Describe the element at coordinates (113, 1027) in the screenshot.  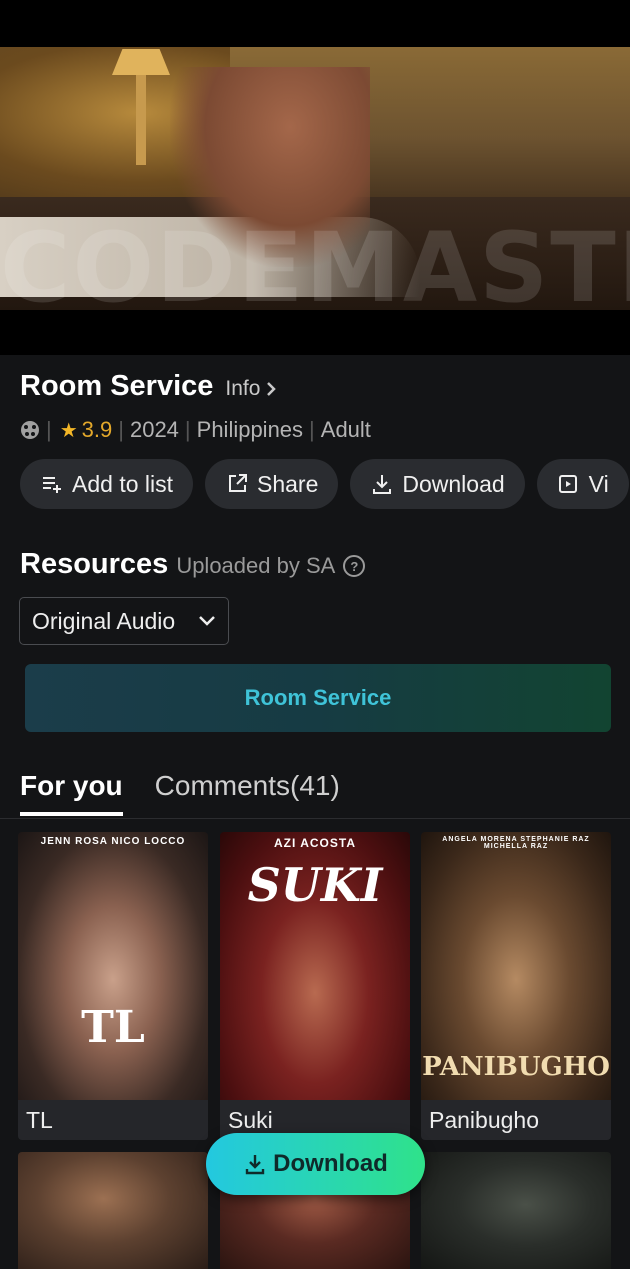
I see `poster-title: TL` at that location.